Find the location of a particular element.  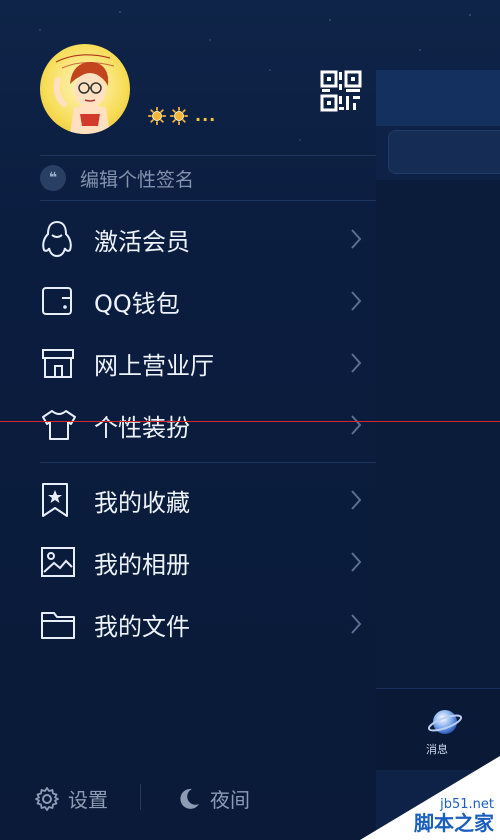

tshirt-icon is located at coordinates (60, 425).